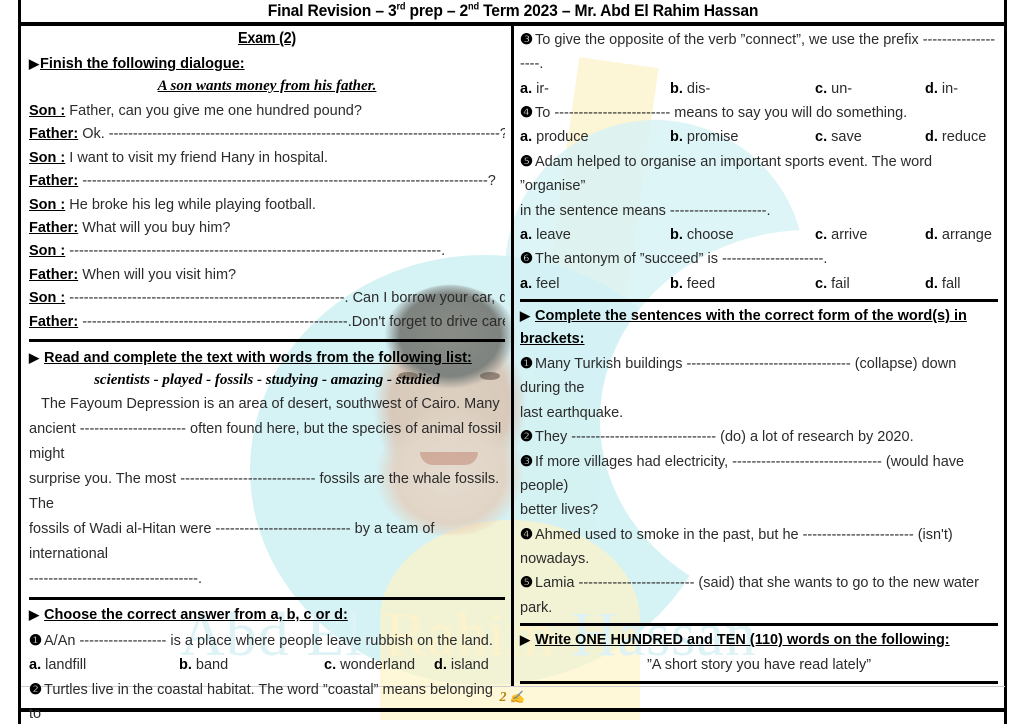  What do you see at coordinates (701, 283) in the screenshot?
I see `option-text: feed` at bounding box center [701, 283].